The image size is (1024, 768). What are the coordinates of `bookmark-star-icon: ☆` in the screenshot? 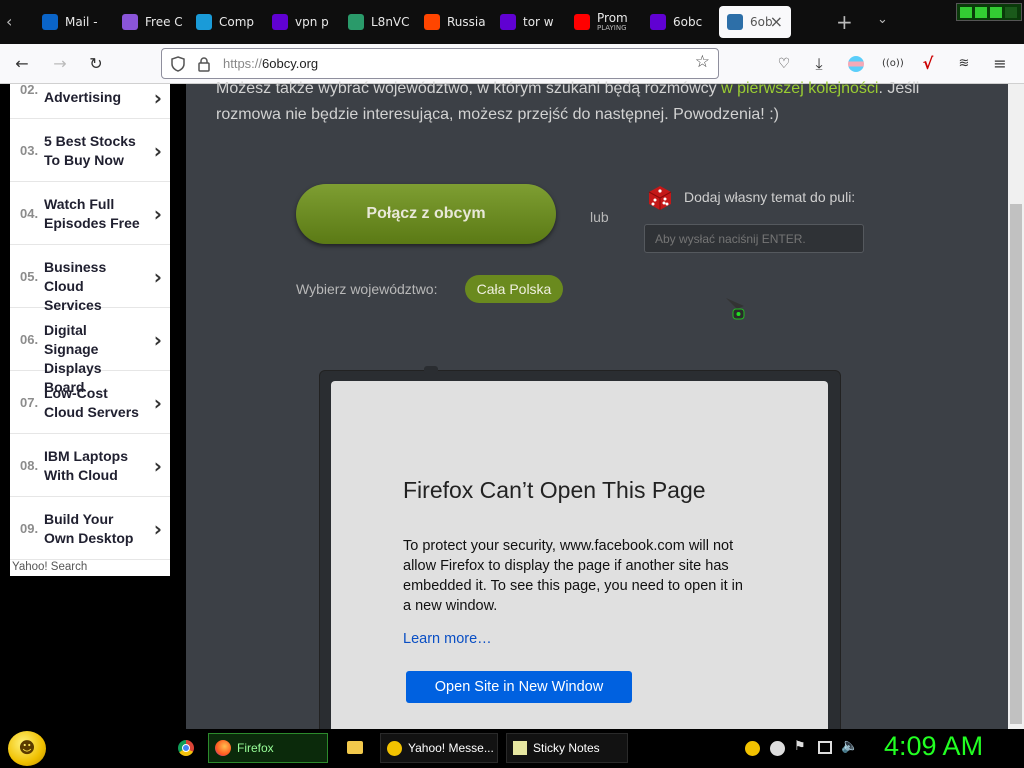 It's located at (702, 62).